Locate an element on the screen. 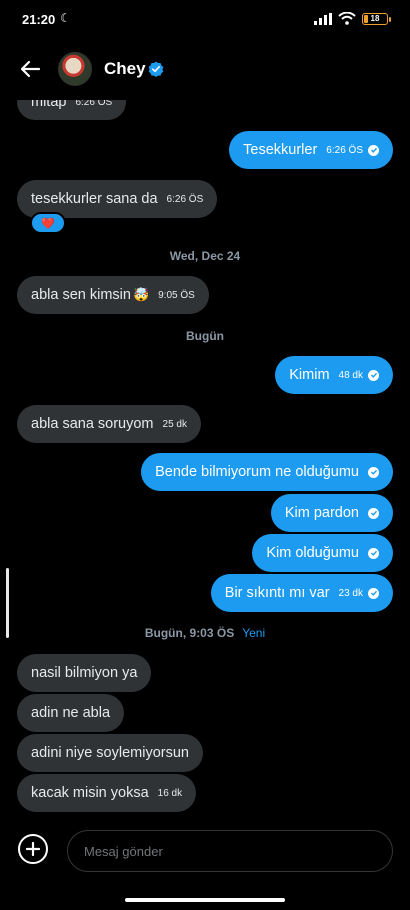  home-indicator is located at coordinates (205, 900).